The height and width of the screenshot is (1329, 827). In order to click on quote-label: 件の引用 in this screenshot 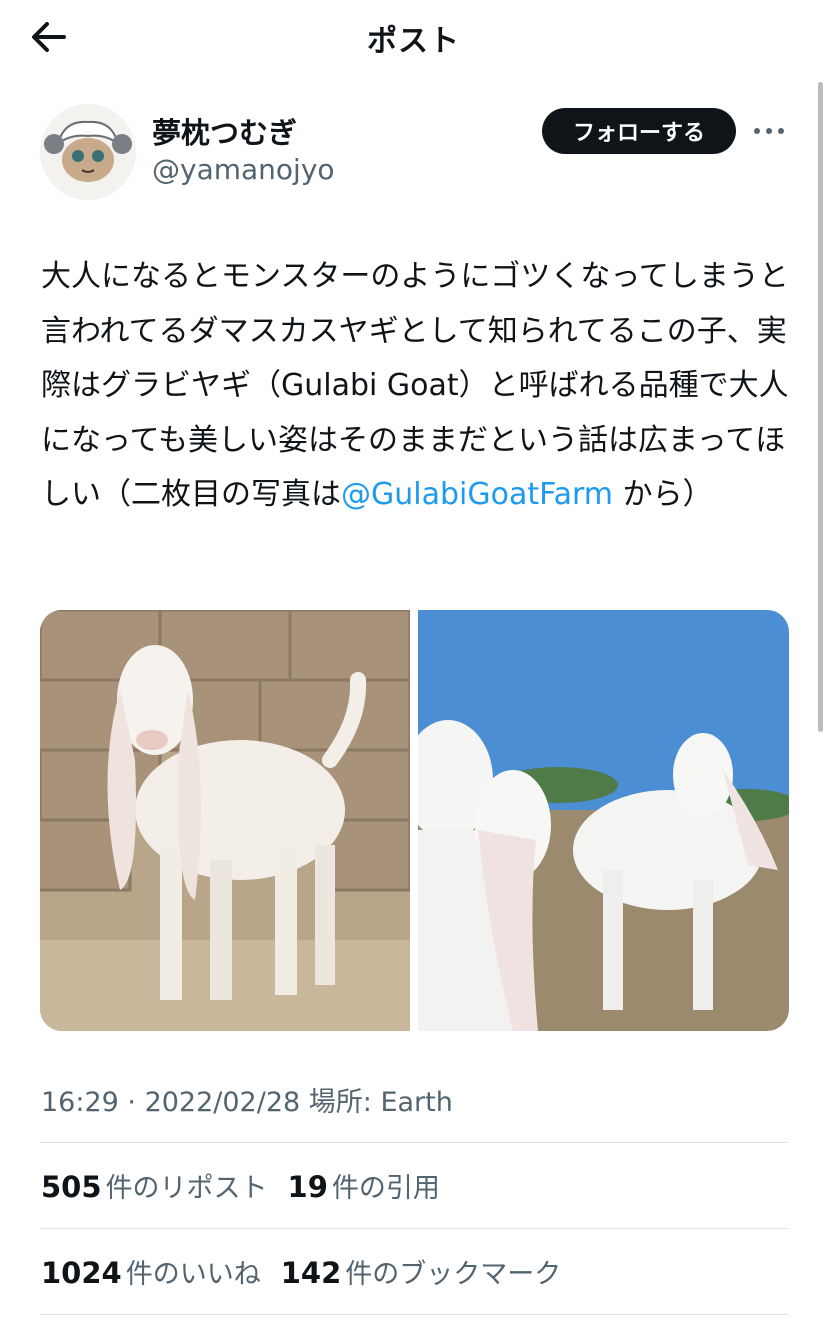, I will do `click(385, 1188)`.